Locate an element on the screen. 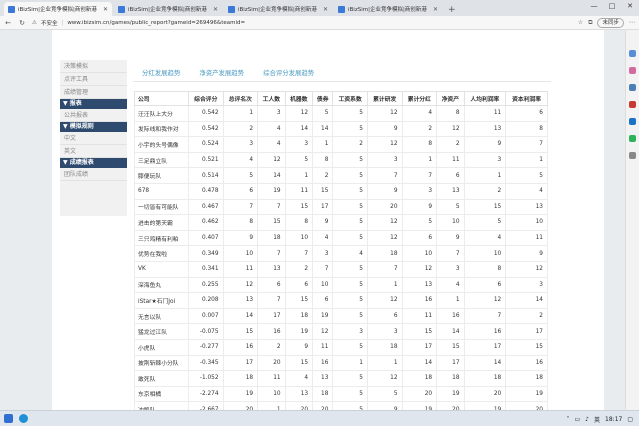 The width and height of the screenshot is (639, 426). table-cell: 19 is located at coordinates (450, 394).